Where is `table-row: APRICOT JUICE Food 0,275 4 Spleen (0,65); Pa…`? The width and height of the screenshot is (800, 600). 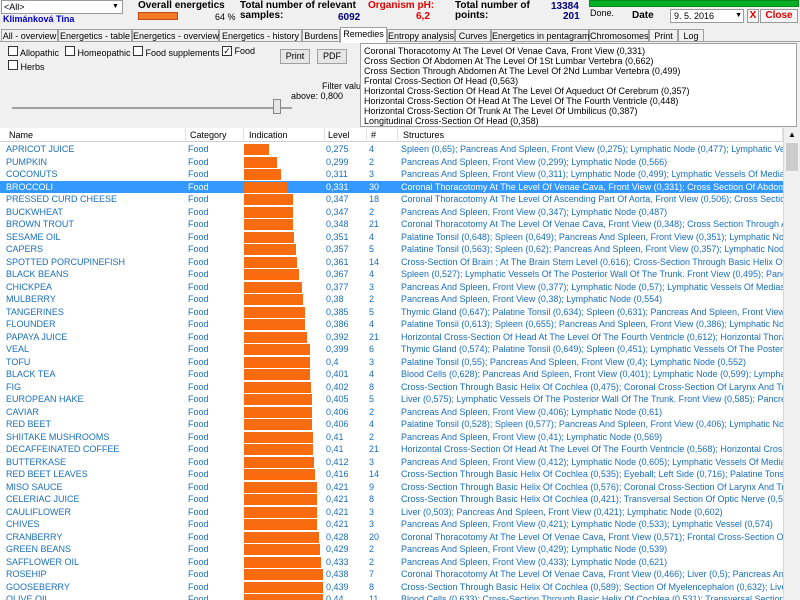
table-row: APRICOT JUICE Food 0,275 4 Spleen (0,65); Pa… is located at coordinates (391, 149).